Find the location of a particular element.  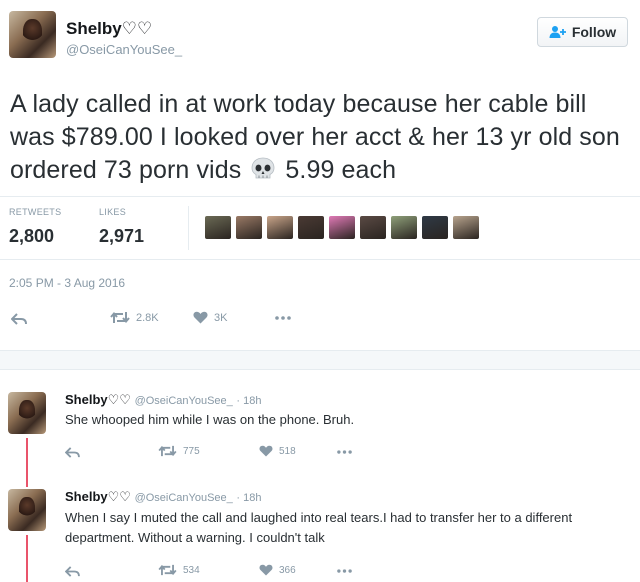

like-button: 366 is located at coordinates (277, 570).